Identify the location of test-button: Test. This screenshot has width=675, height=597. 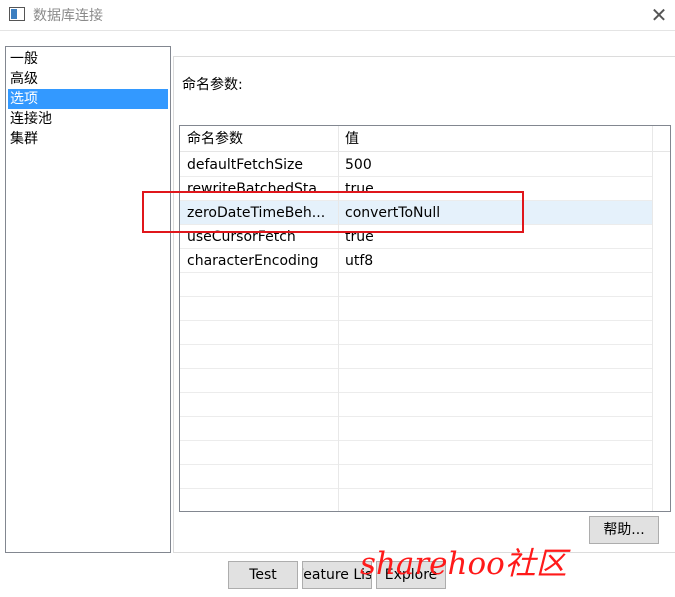
(263, 575).